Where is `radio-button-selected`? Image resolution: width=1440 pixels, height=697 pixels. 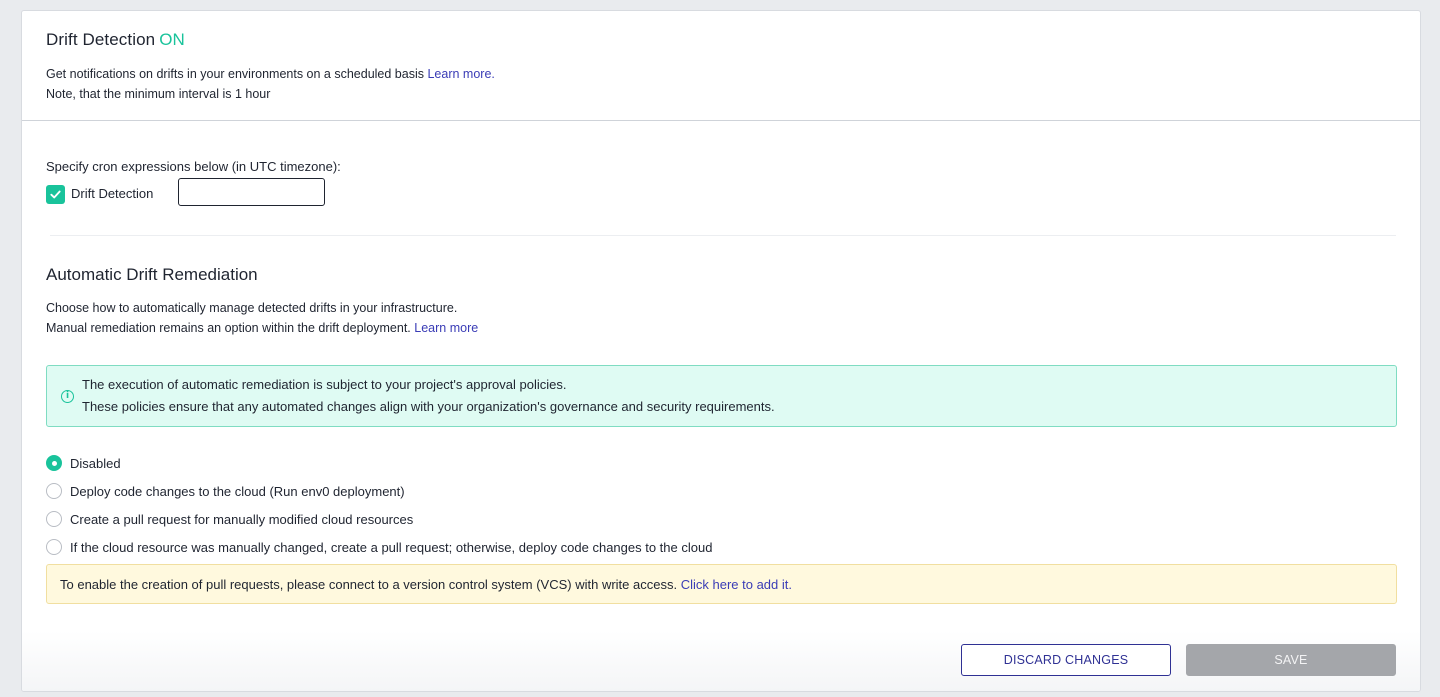 radio-button-selected is located at coordinates (54, 463).